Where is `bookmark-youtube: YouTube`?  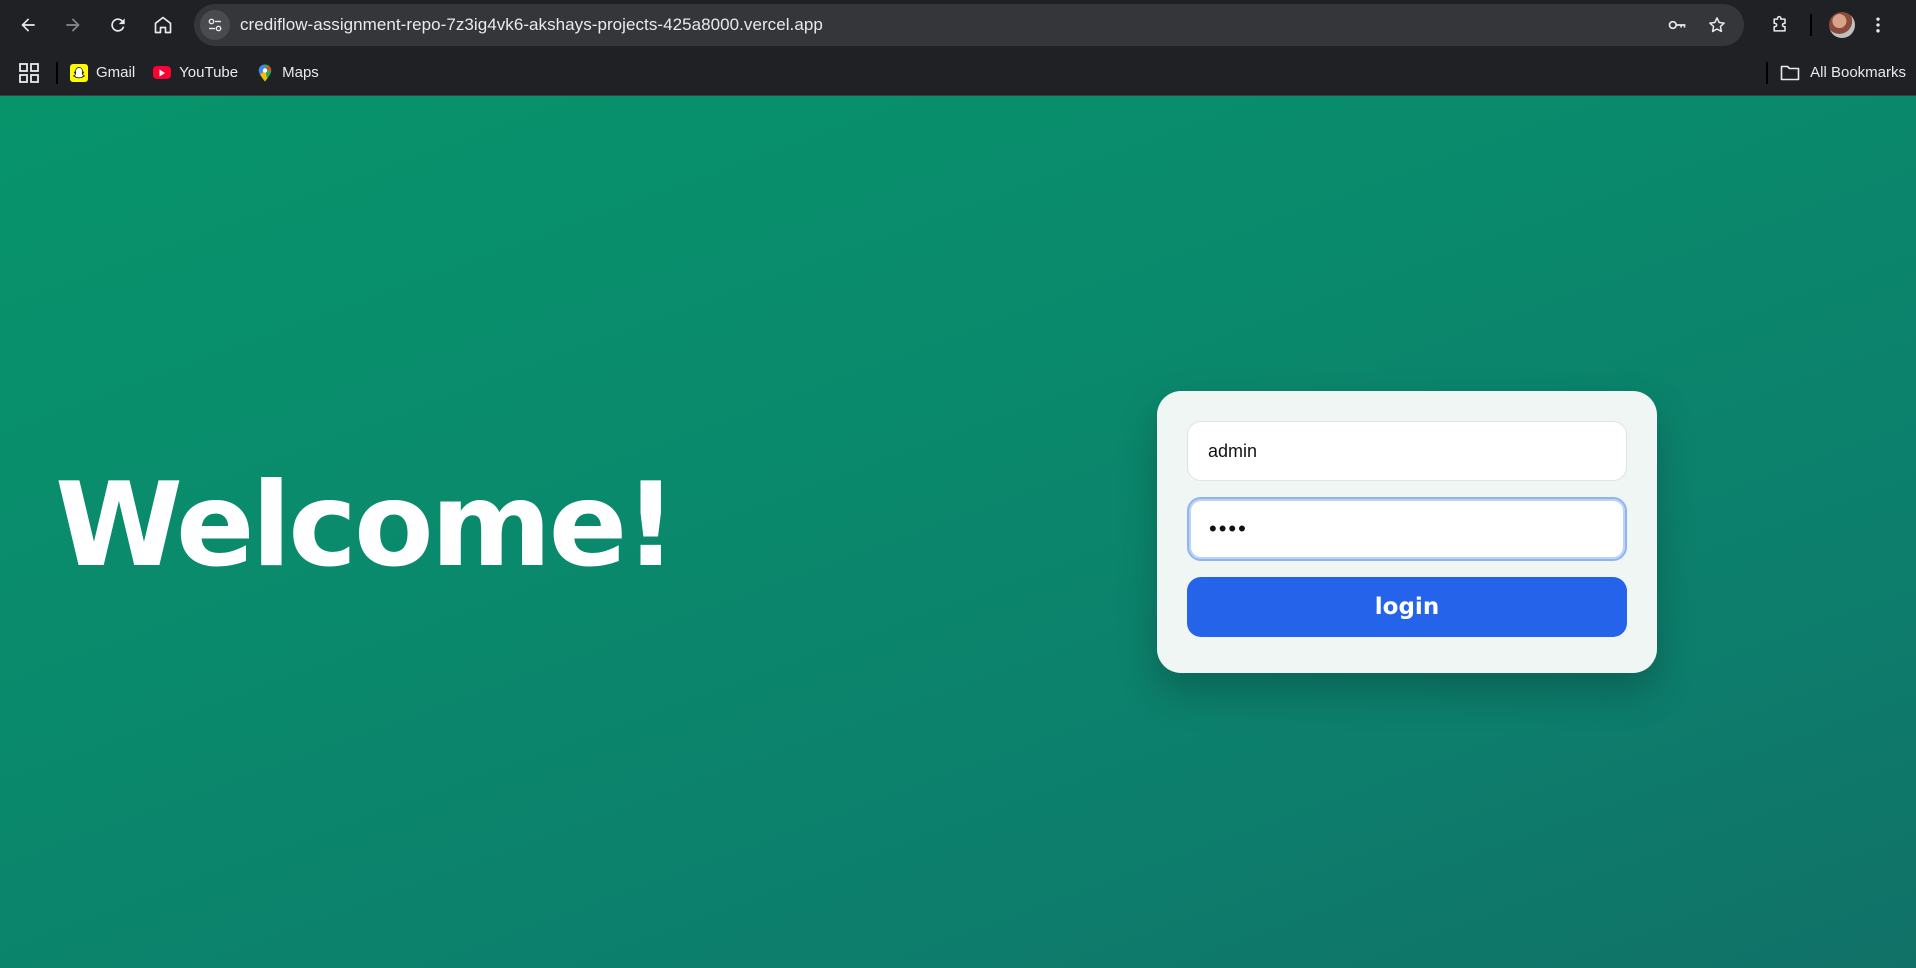
bookmark-youtube: YouTube is located at coordinates (195, 72).